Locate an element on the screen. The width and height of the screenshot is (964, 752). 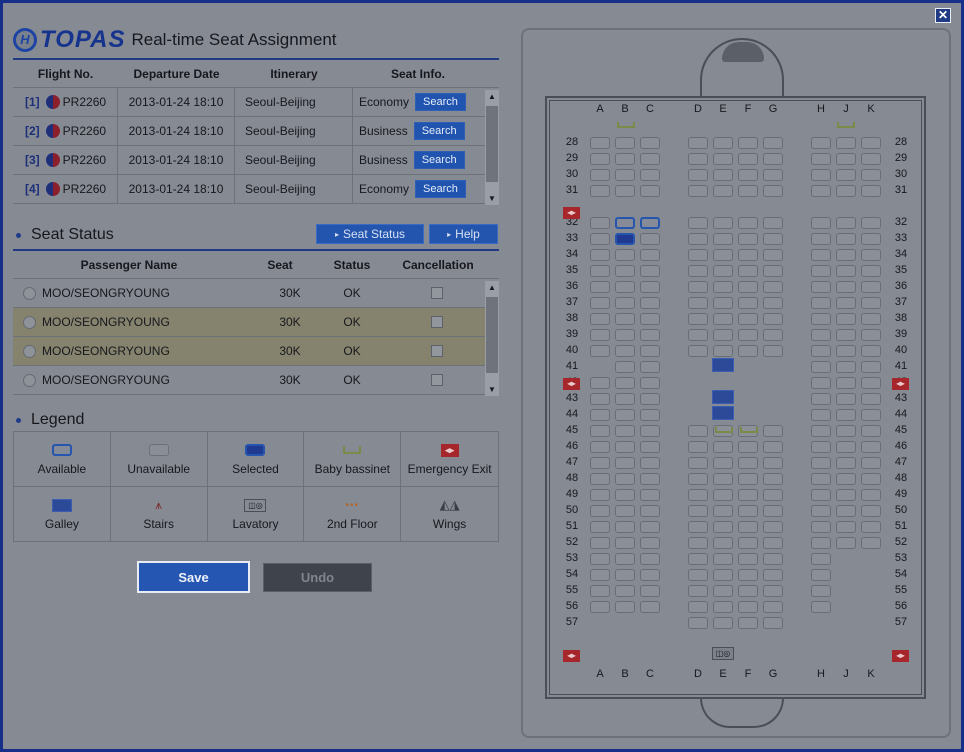
seat-29D is located at coordinates (698, 159).